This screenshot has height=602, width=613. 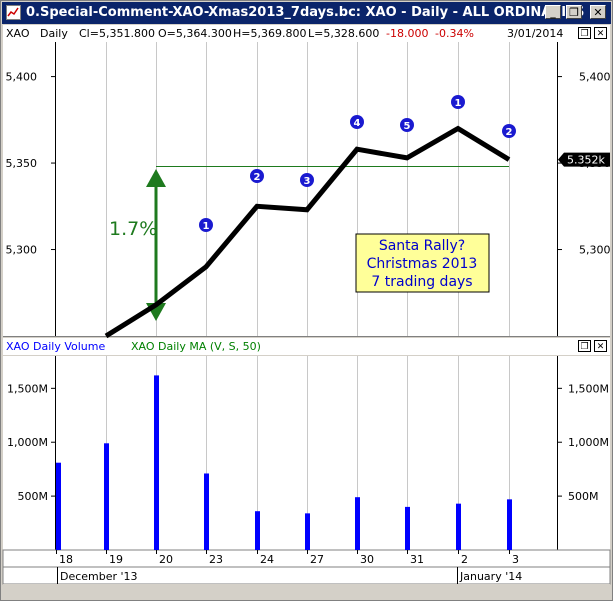 I want to click on day-label: 27, so click(x=317, y=559).